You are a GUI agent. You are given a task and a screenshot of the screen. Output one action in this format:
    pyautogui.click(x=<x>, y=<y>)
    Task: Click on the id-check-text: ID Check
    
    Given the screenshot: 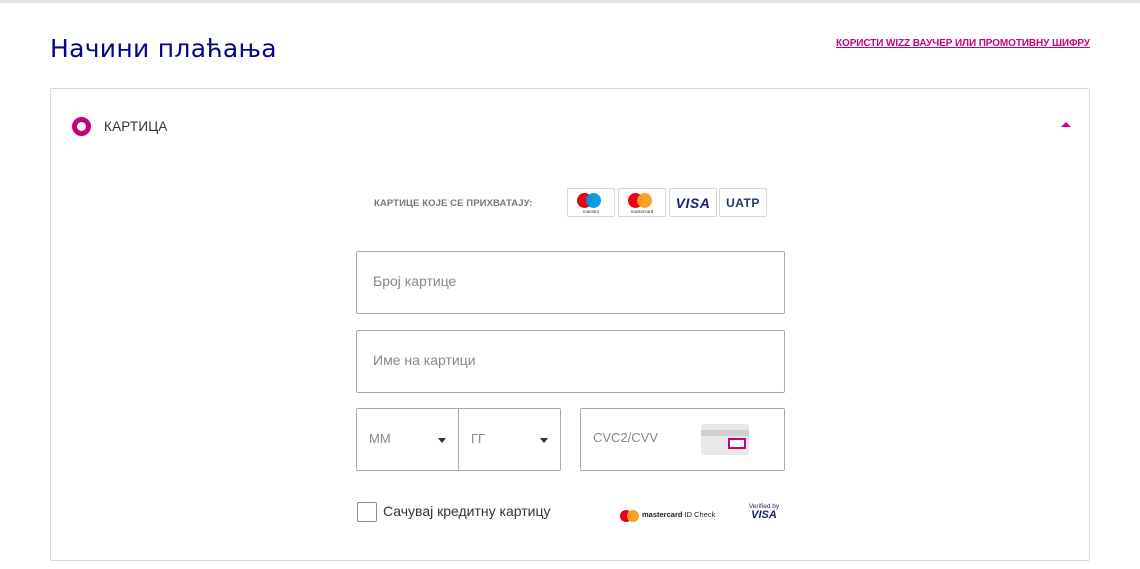 What is the action you would take?
    pyautogui.click(x=699, y=514)
    